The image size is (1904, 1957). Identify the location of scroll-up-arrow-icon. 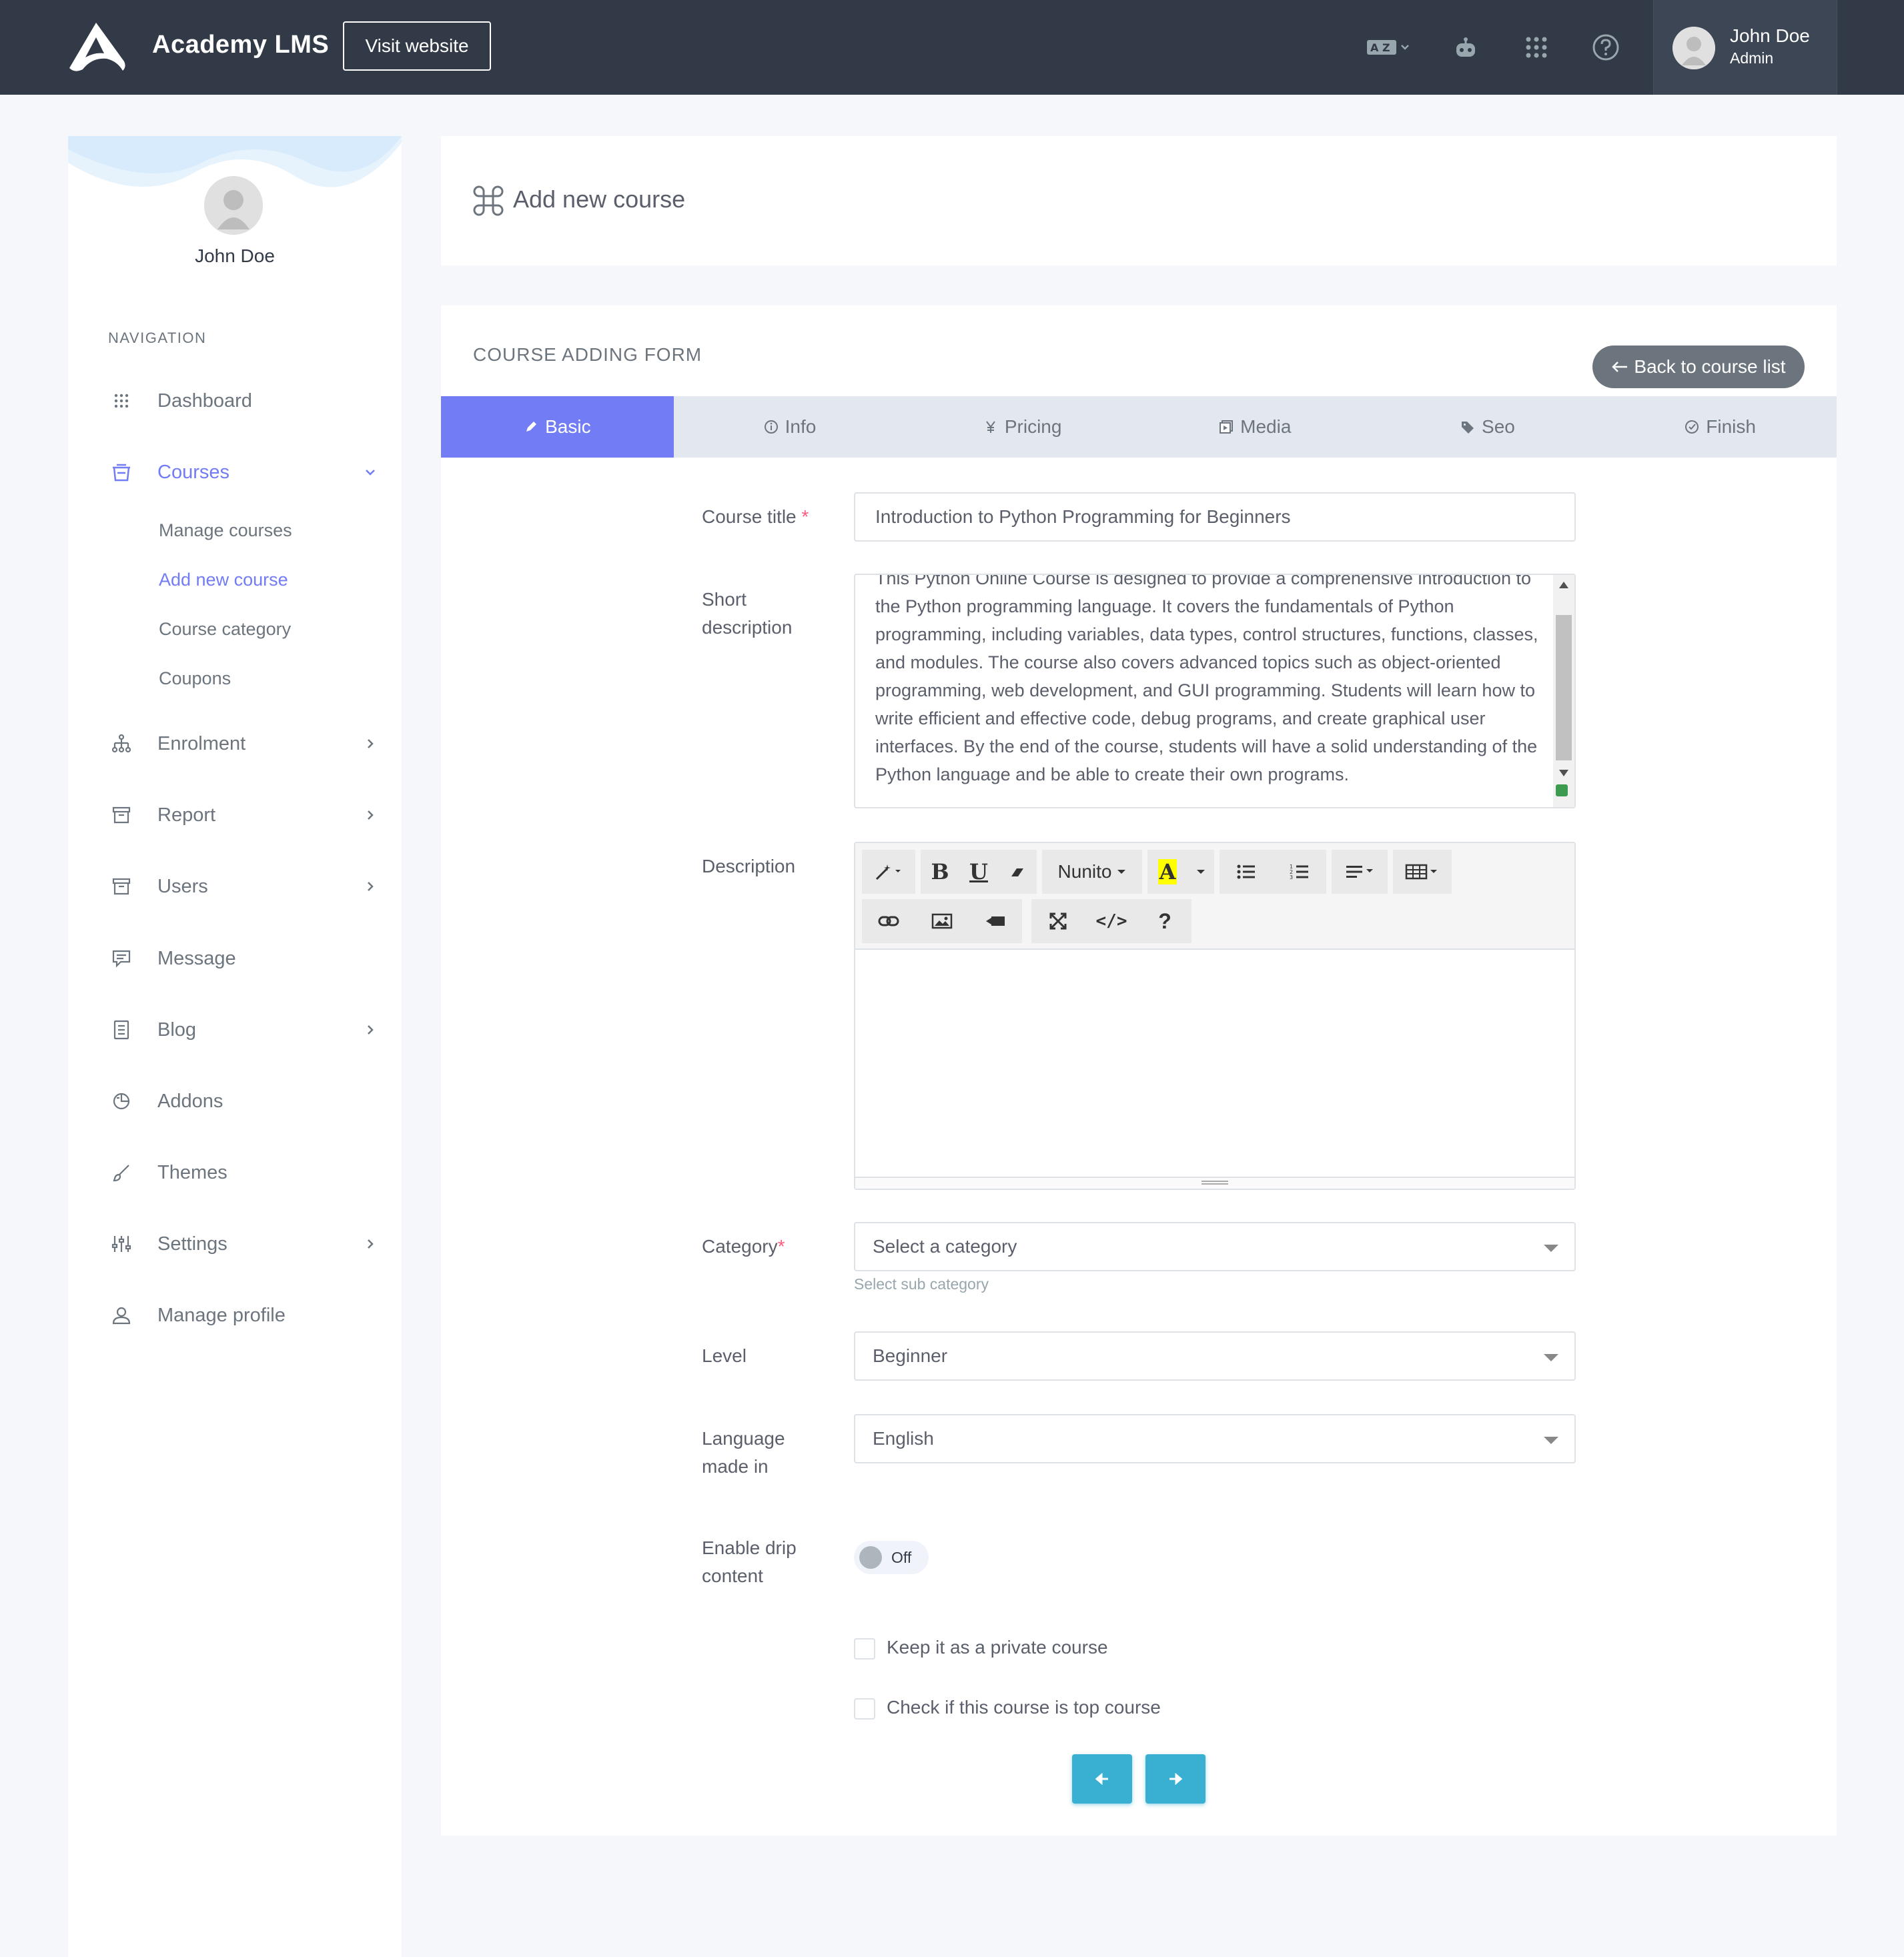
(1563, 585).